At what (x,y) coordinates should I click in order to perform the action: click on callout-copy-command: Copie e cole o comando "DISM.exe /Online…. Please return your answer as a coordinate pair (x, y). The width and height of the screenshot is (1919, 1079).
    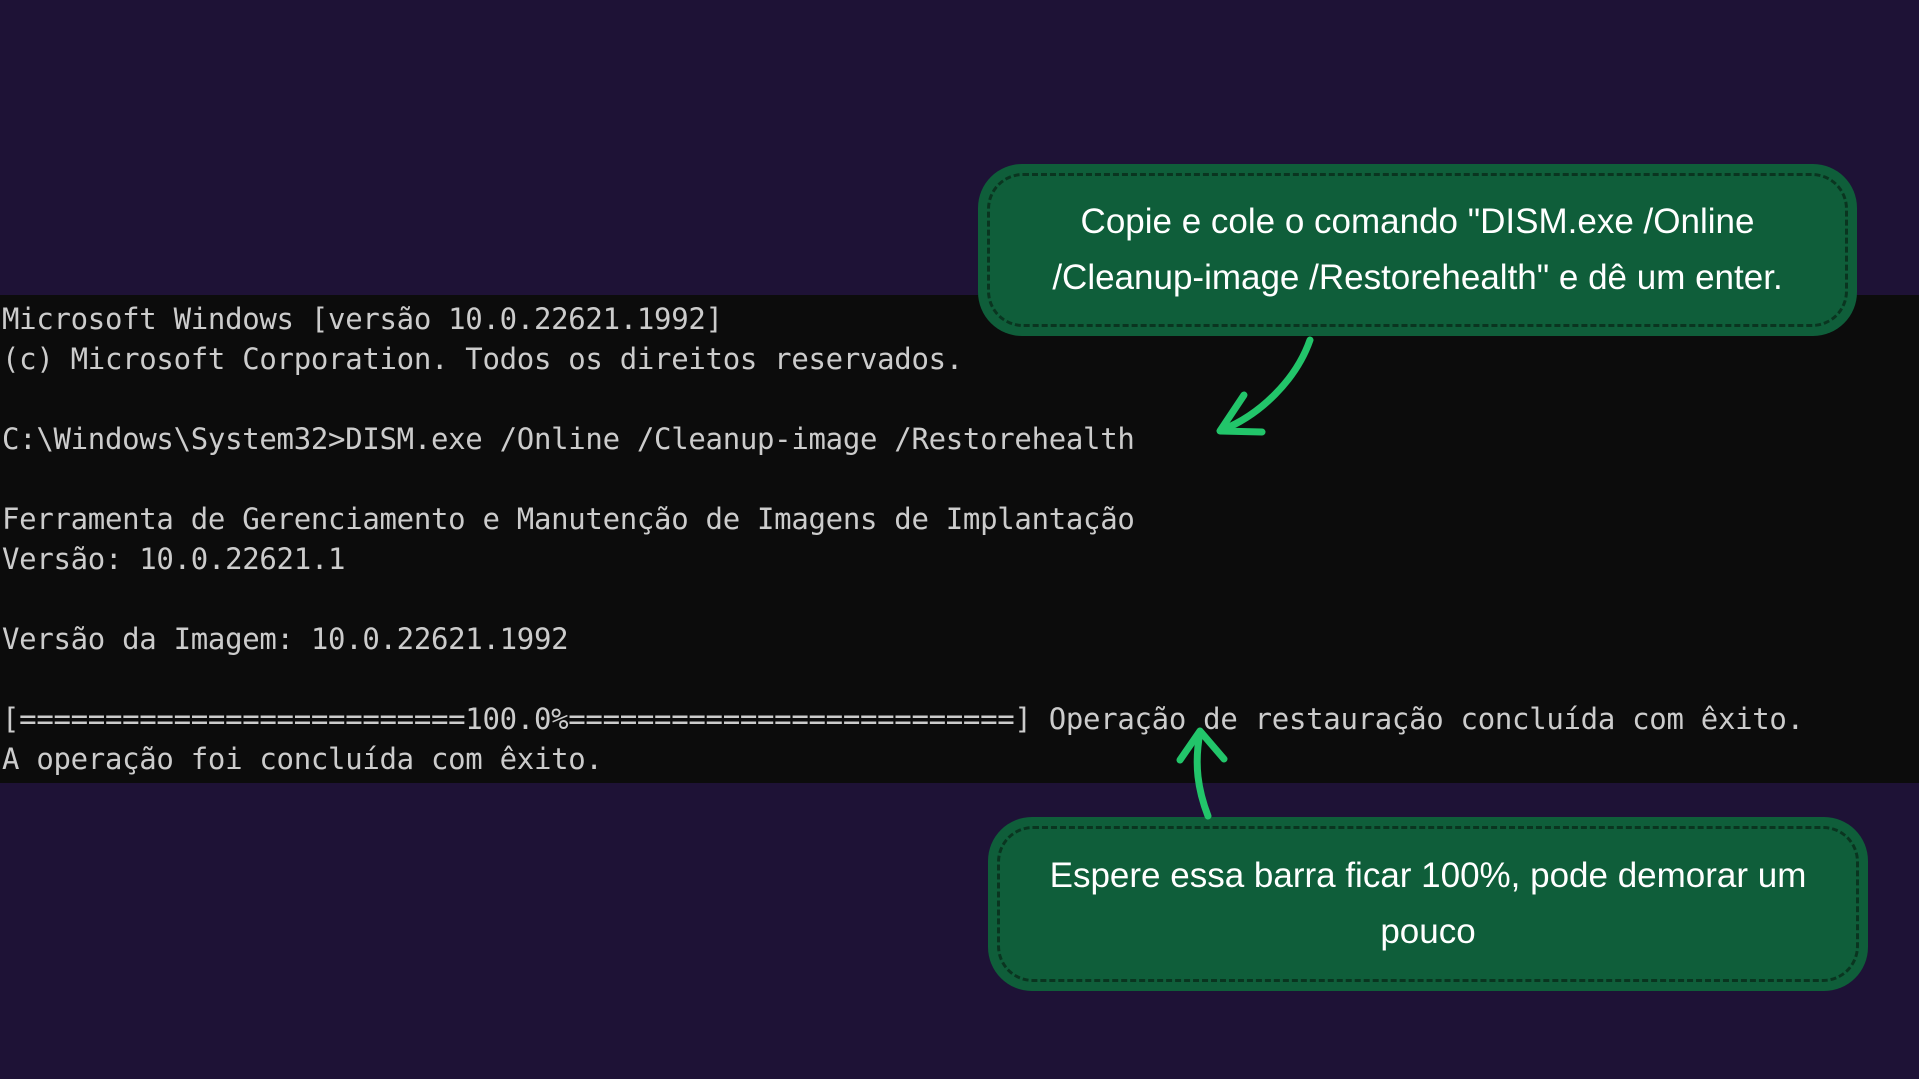
    Looking at the image, I should click on (1417, 250).